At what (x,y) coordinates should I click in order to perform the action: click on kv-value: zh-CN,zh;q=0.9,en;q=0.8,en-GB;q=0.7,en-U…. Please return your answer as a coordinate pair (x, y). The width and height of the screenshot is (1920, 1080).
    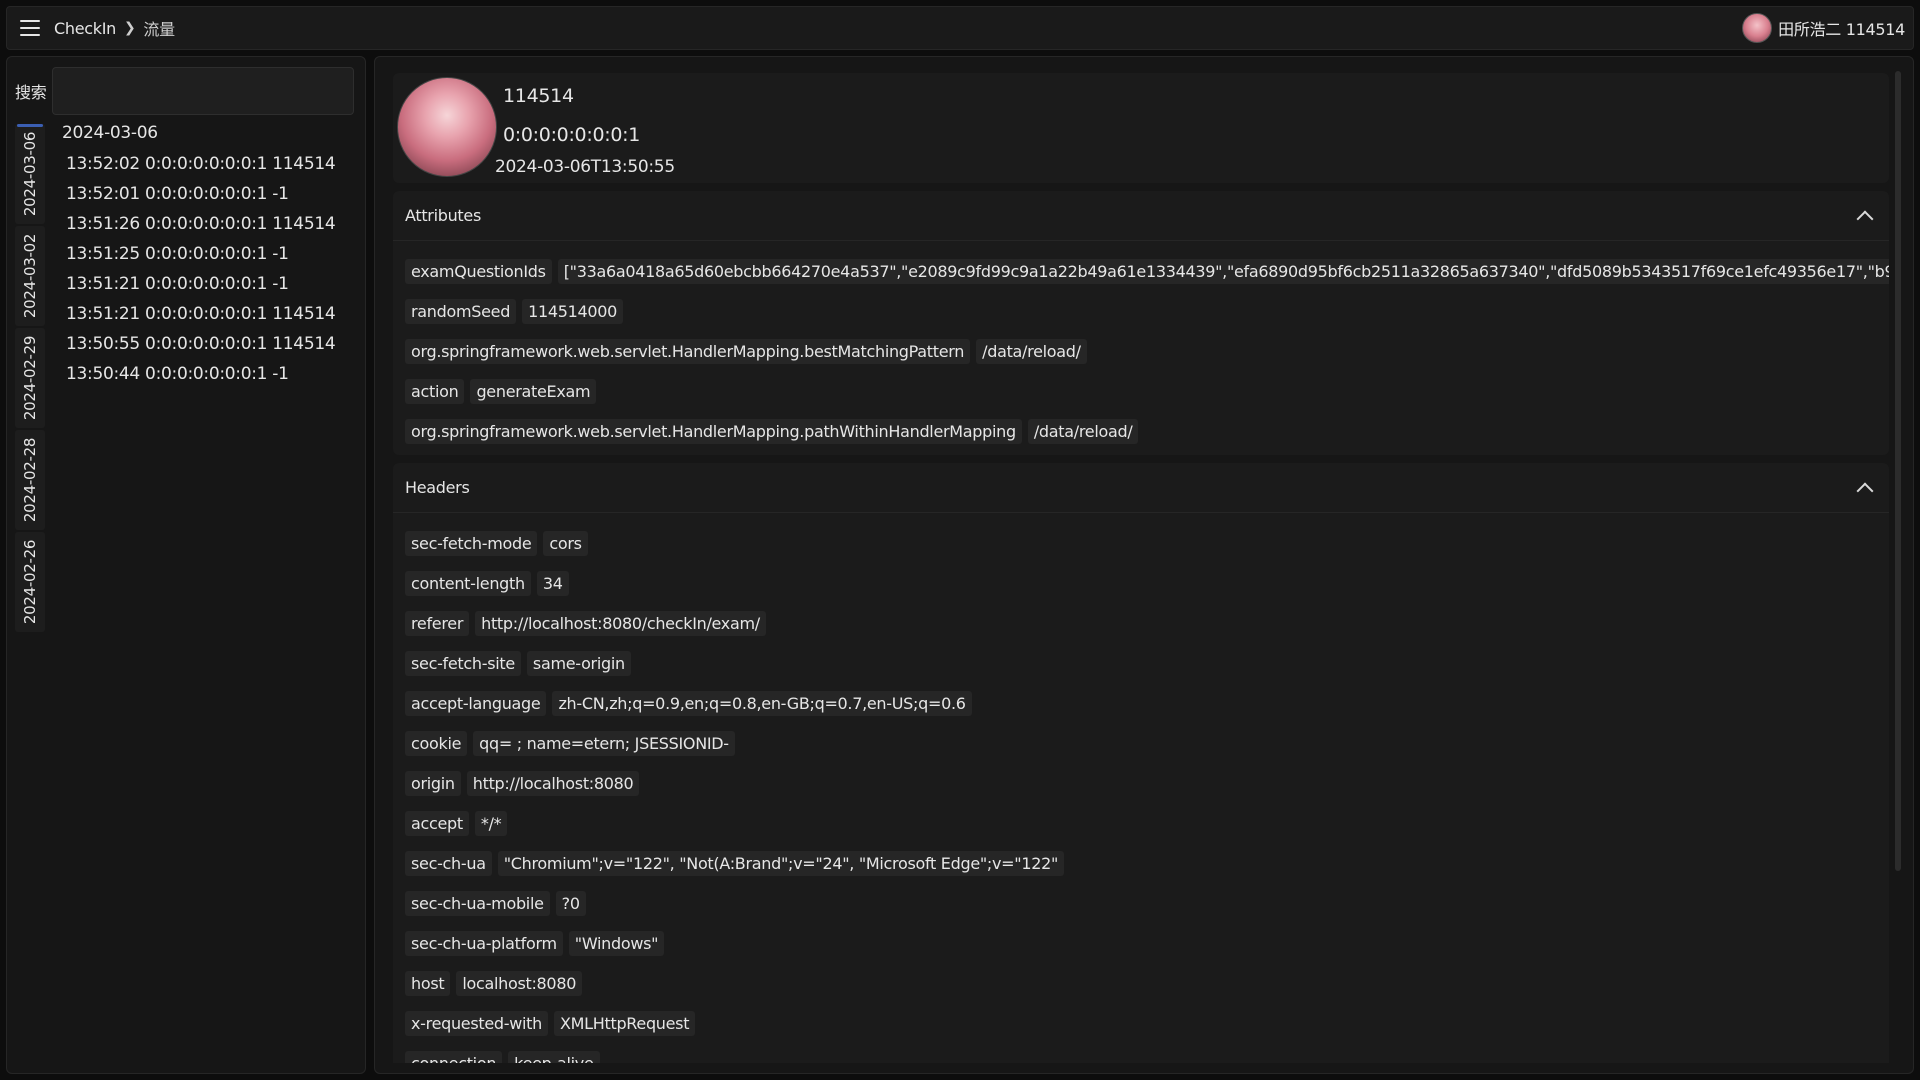
    Looking at the image, I should click on (762, 703).